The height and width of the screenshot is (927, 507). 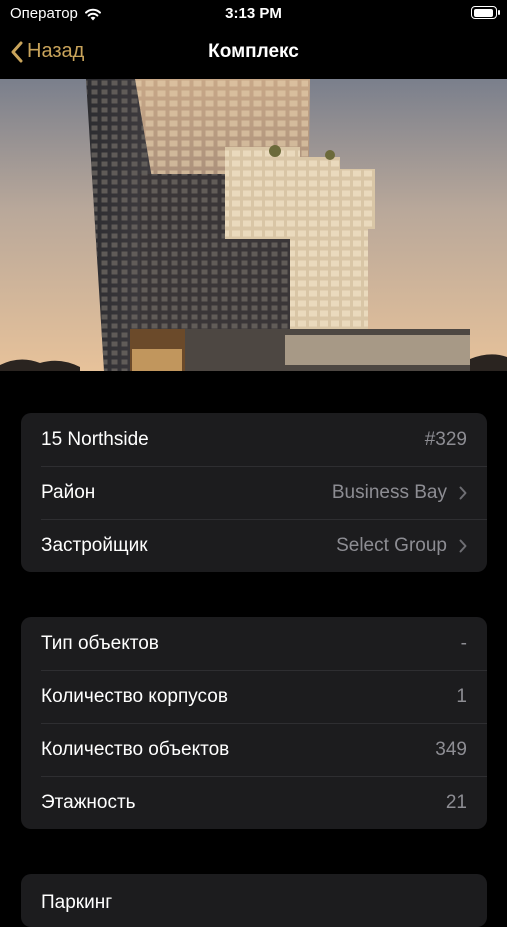 I want to click on parking-row: Паркинг, so click(x=254, y=900).